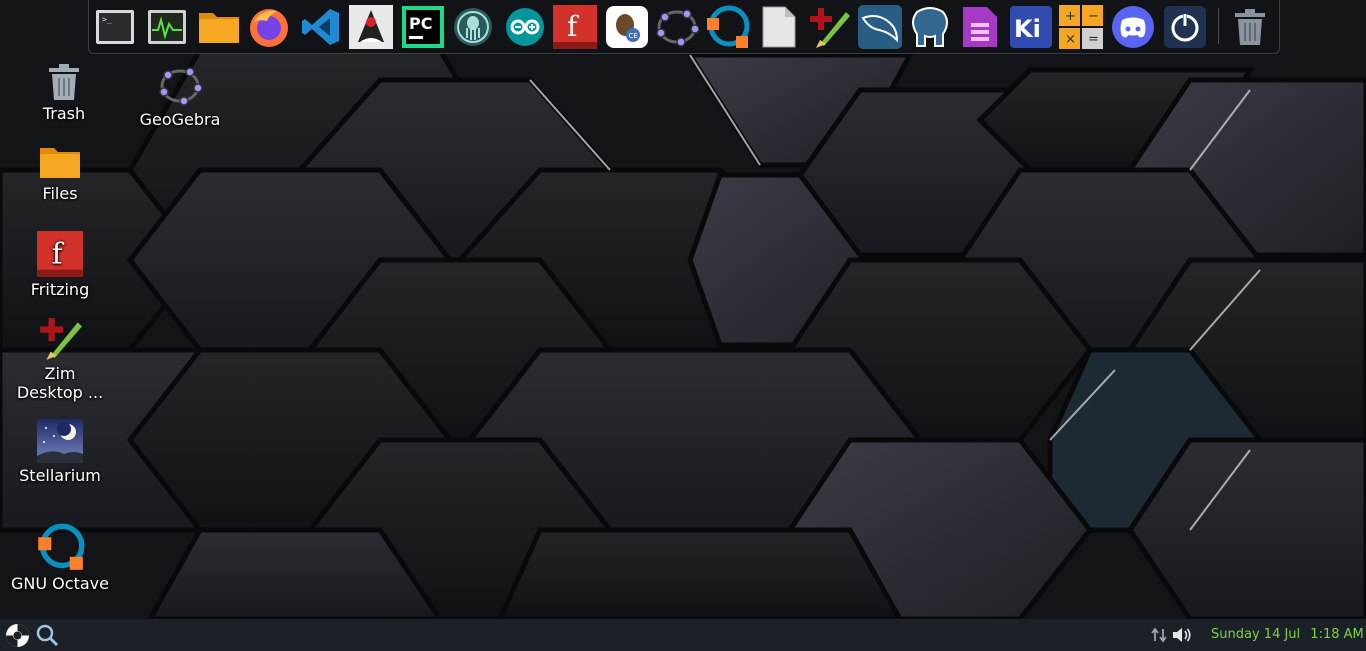 This screenshot has height=651, width=1366. What do you see at coordinates (473, 27) in the screenshot?
I see `gitkraken-icon` at bounding box center [473, 27].